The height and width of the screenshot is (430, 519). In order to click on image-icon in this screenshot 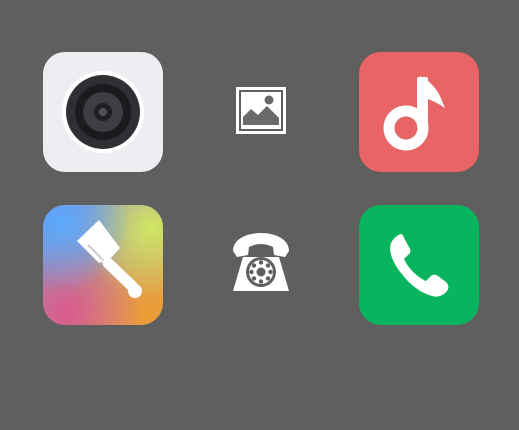, I will do `click(261, 110)`.